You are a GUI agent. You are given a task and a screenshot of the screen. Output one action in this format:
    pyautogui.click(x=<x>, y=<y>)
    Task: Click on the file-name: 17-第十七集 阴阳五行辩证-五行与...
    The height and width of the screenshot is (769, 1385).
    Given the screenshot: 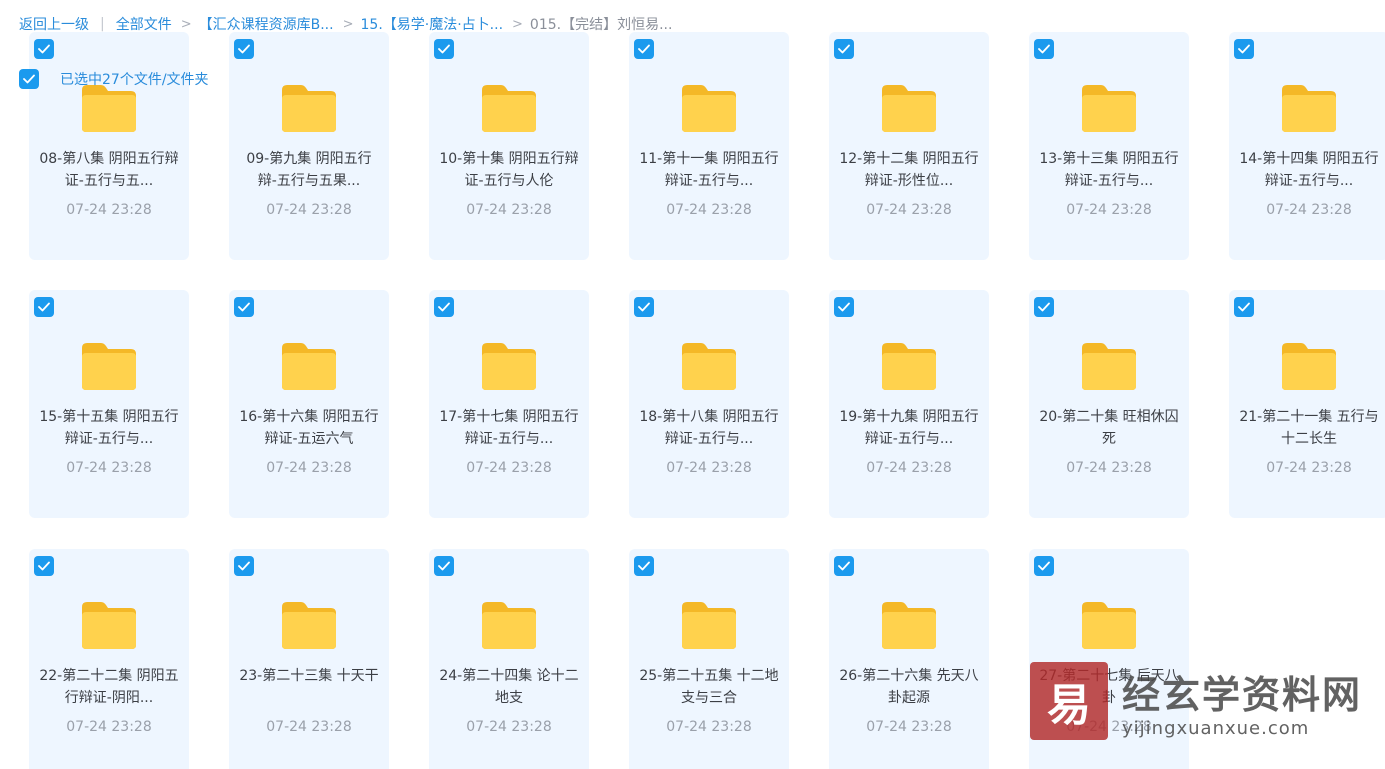 What is the action you would take?
    pyautogui.click(x=509, y=428)
    